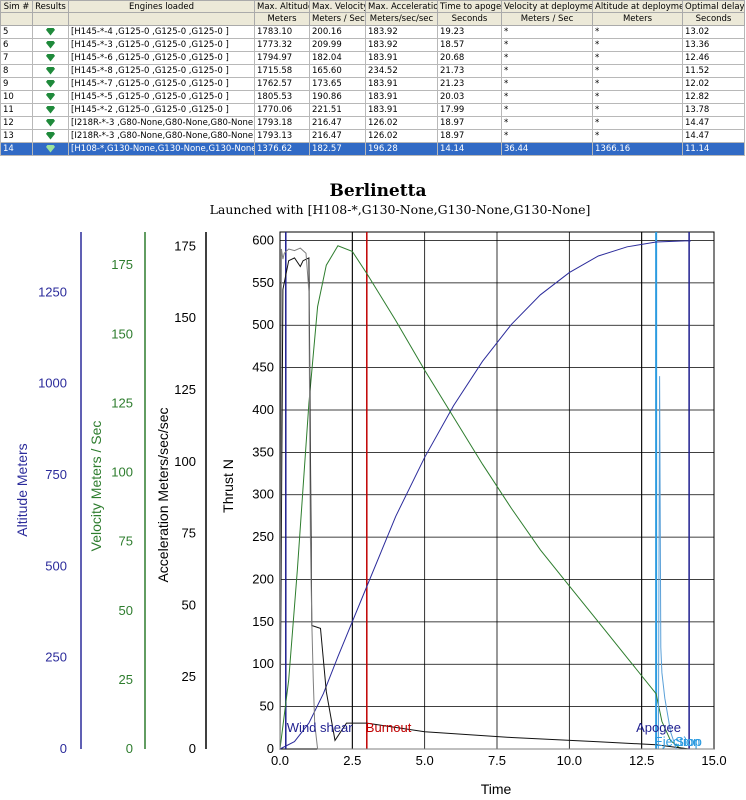  I want to click on wind-shear-label: Wind shear, so click(320, 727).